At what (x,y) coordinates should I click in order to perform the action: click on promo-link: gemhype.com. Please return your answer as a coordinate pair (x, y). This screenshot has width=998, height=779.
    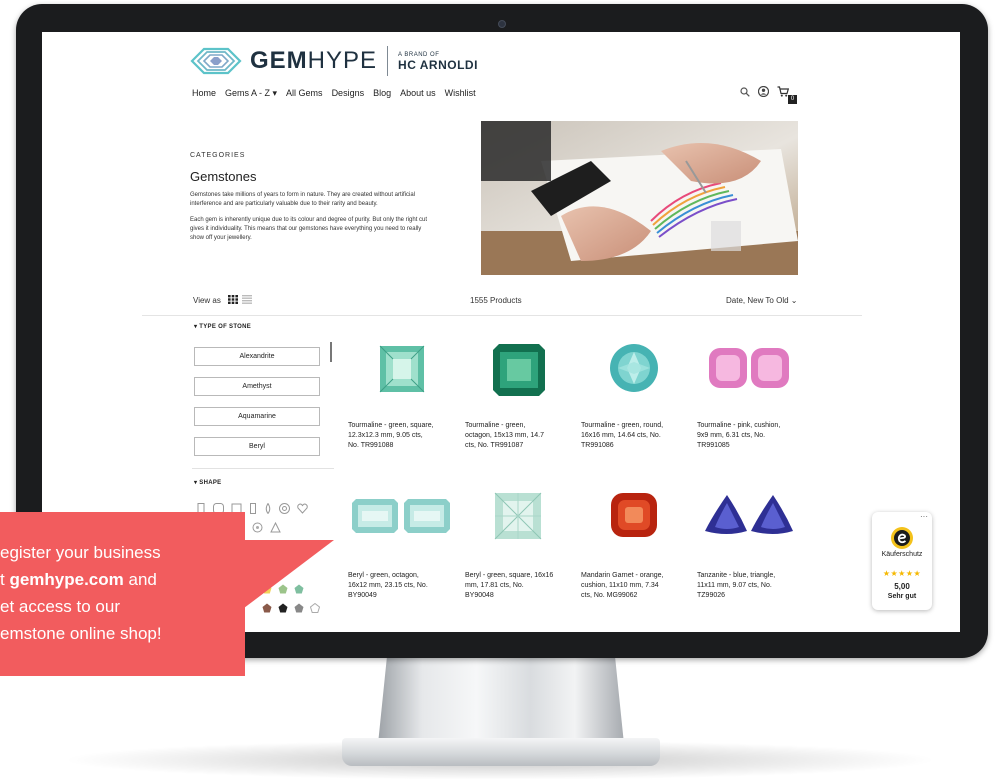
    Looking at the image, I should click on (66, 579).